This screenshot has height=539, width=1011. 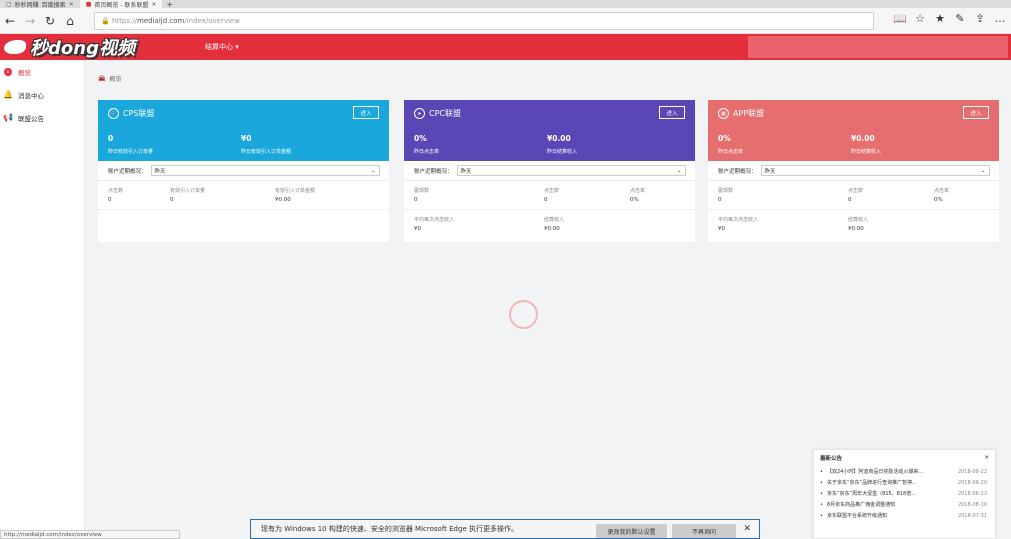 What do you see at coordinates (904, 493) in the screenshot?
I see `announcement-item: • 京东“京东”周年大促盒（815、818倍... 2018-08-13` at bounding box center [904, 493].